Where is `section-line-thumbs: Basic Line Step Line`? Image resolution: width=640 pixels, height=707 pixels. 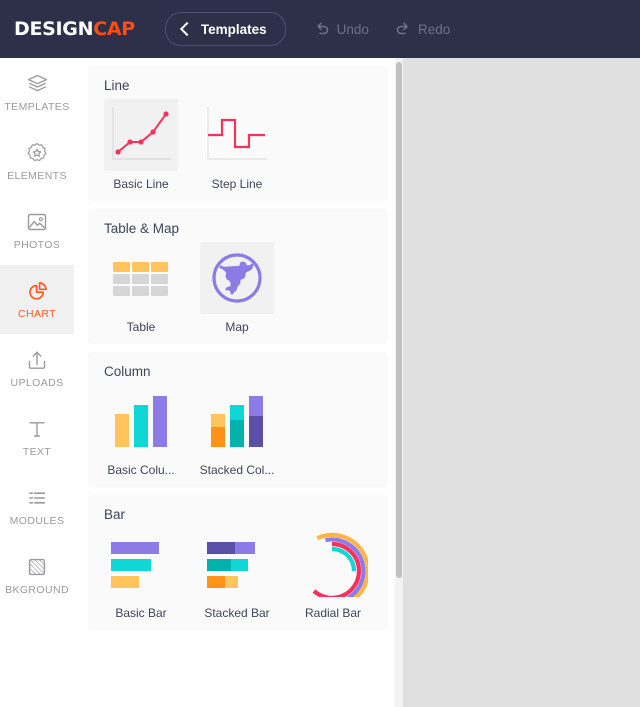
section-line-thumbs: Basic Line Step Line is located at coordinates (238, 145).